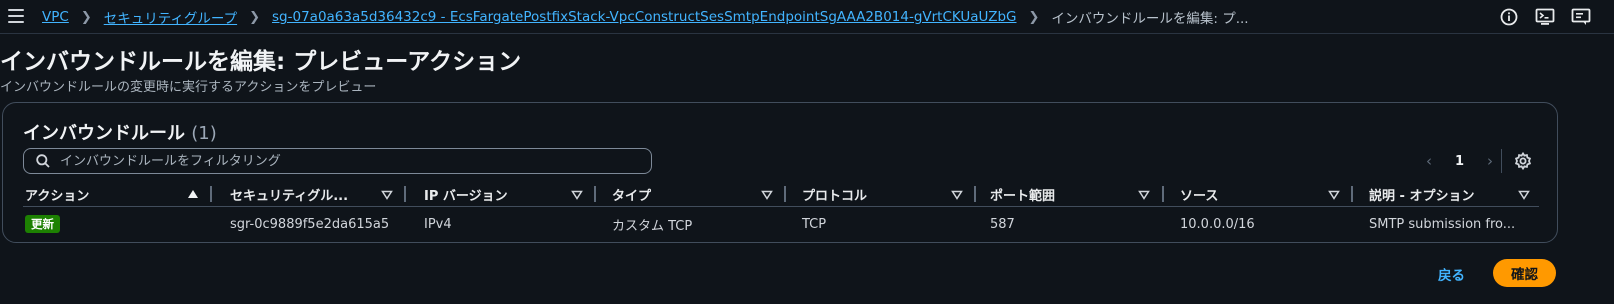  What do you see at coordinates (55, 17) in the screenshot?
I see `breadcrumb-vpc: VPC` at bounding box center [55, 17].